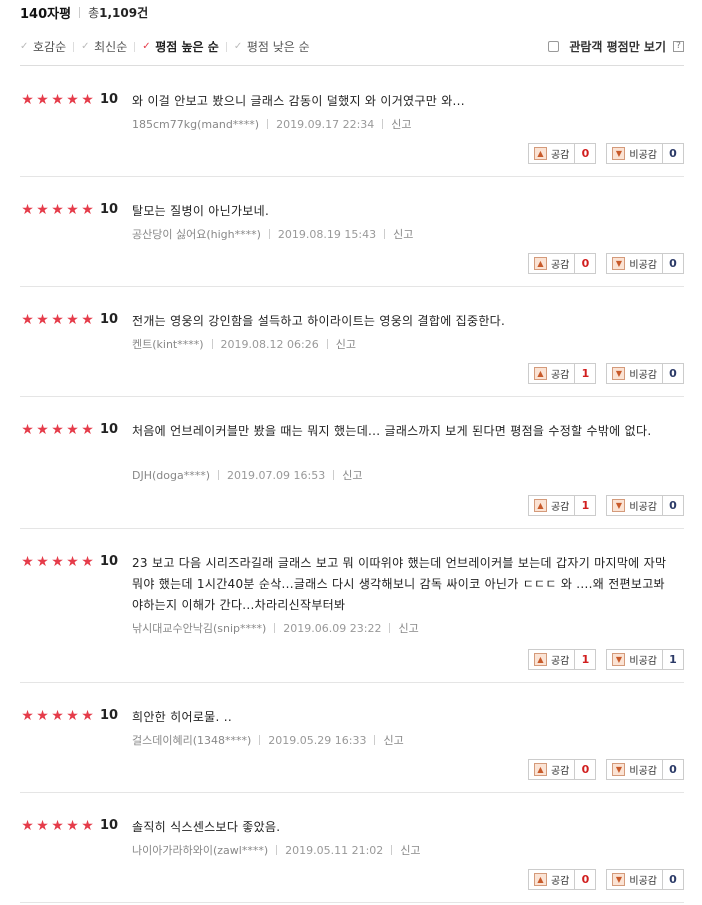 This screenshot has width=702, height=905. I want to click on section-title: 140자평, so click(46, 14).